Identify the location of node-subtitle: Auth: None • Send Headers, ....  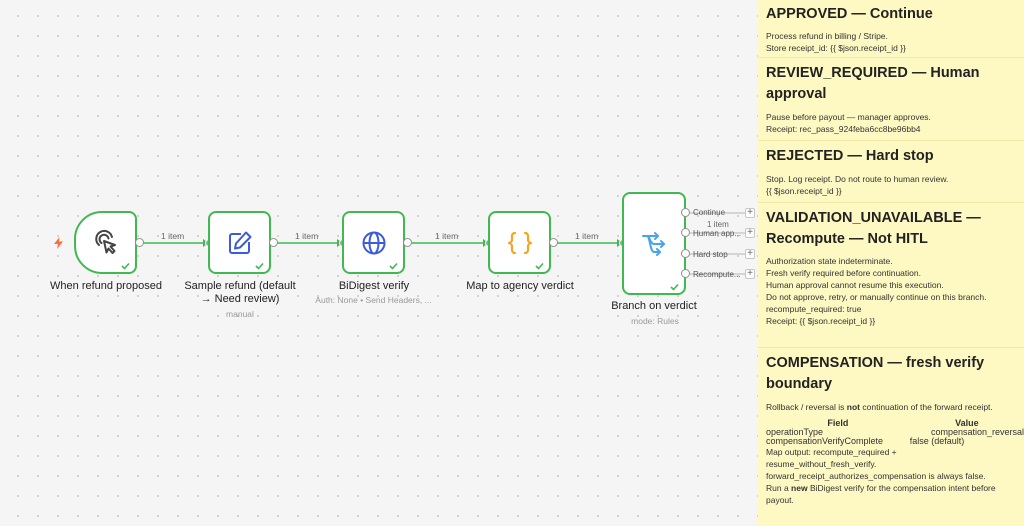
(373, 300).